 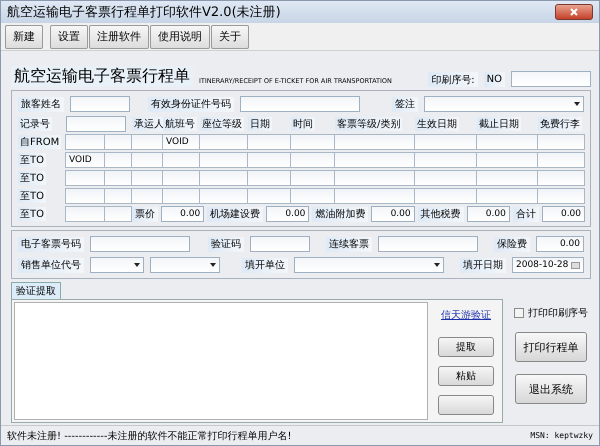 What do you see at coordinates (466, 315) in the screenshot?
I see `verify-link: 信天游验证` at bounding box center [466, 315].